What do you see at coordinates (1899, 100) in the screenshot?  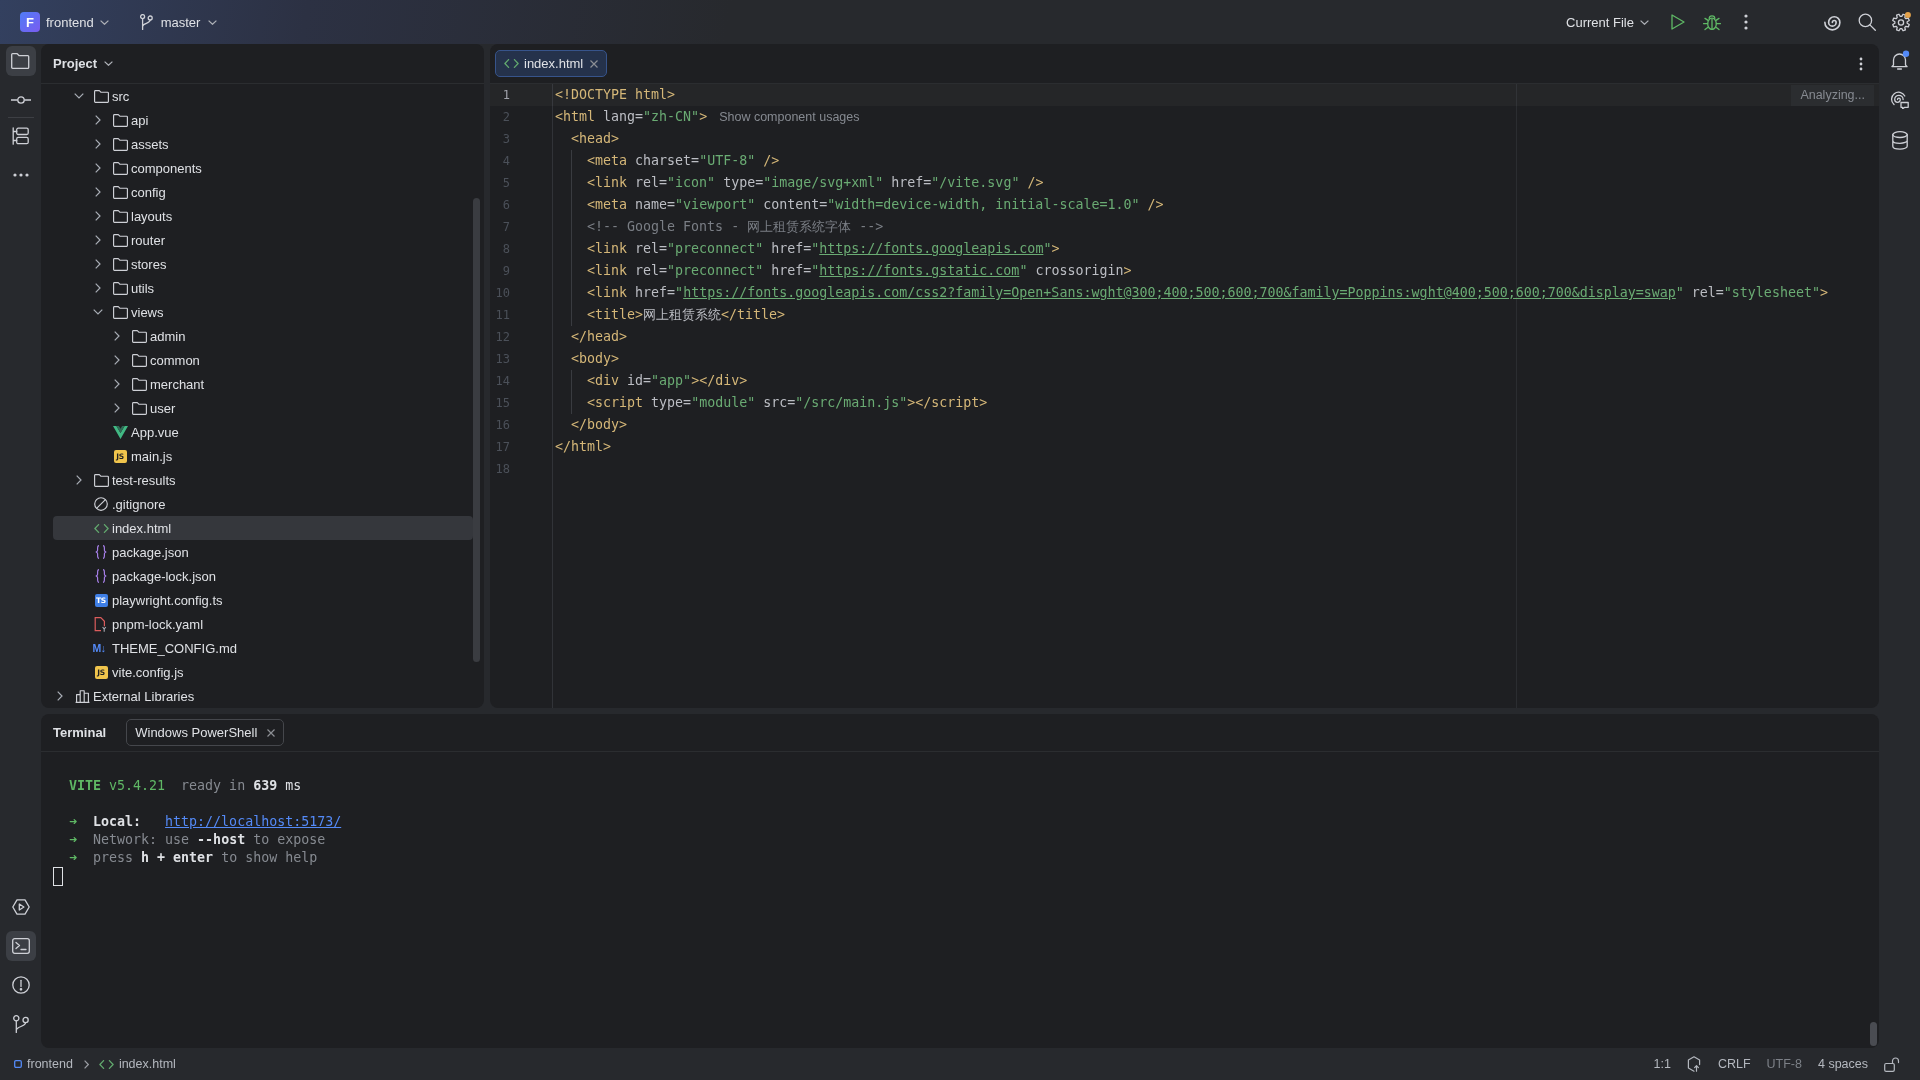 I see `chat-bubble-icon` at bounding box center [1899, 100].